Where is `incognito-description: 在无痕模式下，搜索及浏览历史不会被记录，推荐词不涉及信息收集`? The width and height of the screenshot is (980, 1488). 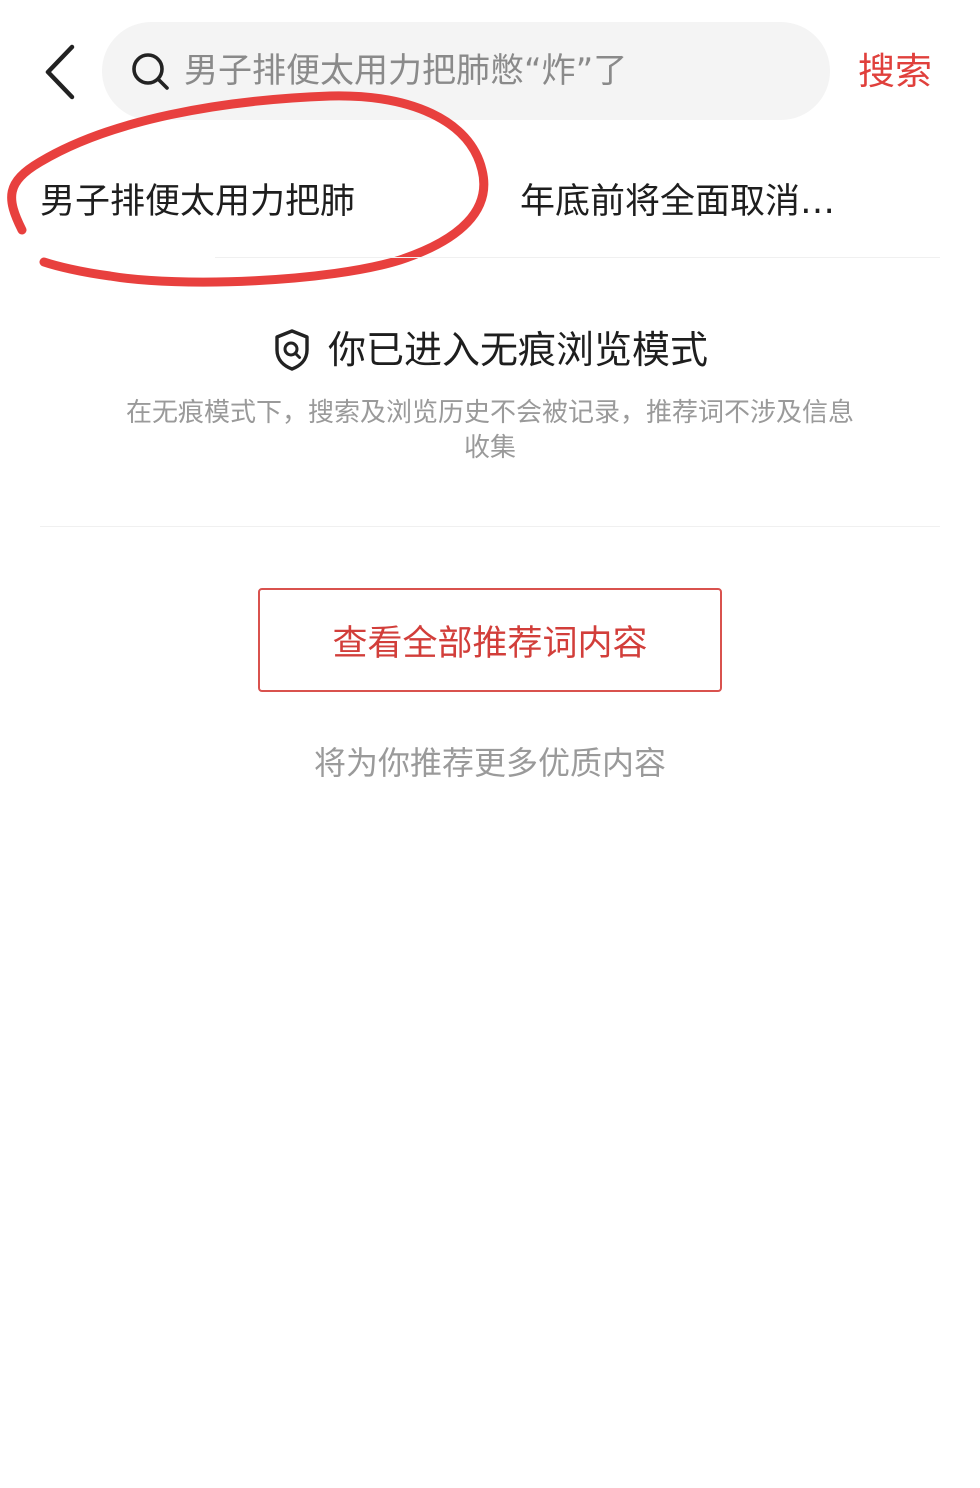
incognito-description: 在无痕模式下，搜索及浏览历史不会被记录，推荐词不涉及信息收集 is located at coordinates (489, 430).